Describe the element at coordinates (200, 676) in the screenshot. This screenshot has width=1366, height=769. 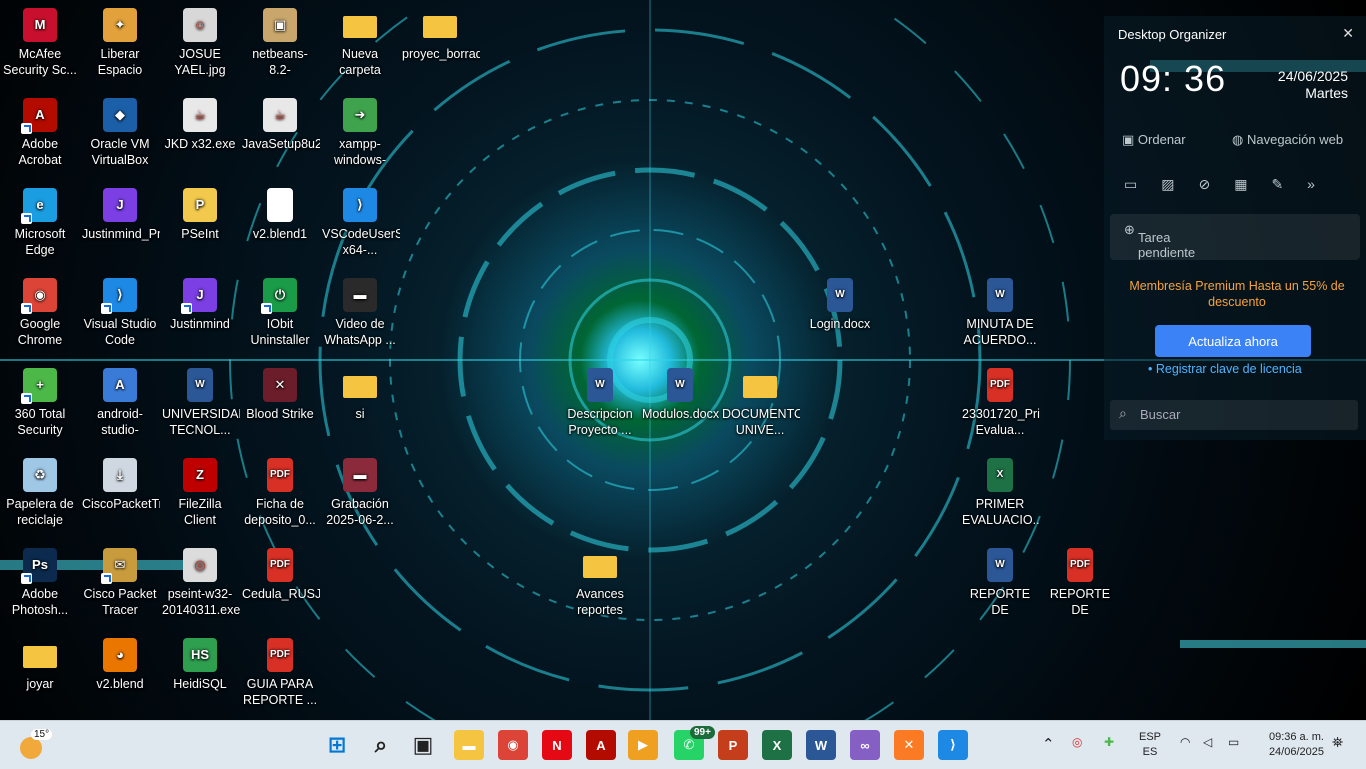
I see `desktop-icon: HS HeidiSQL` at that location.